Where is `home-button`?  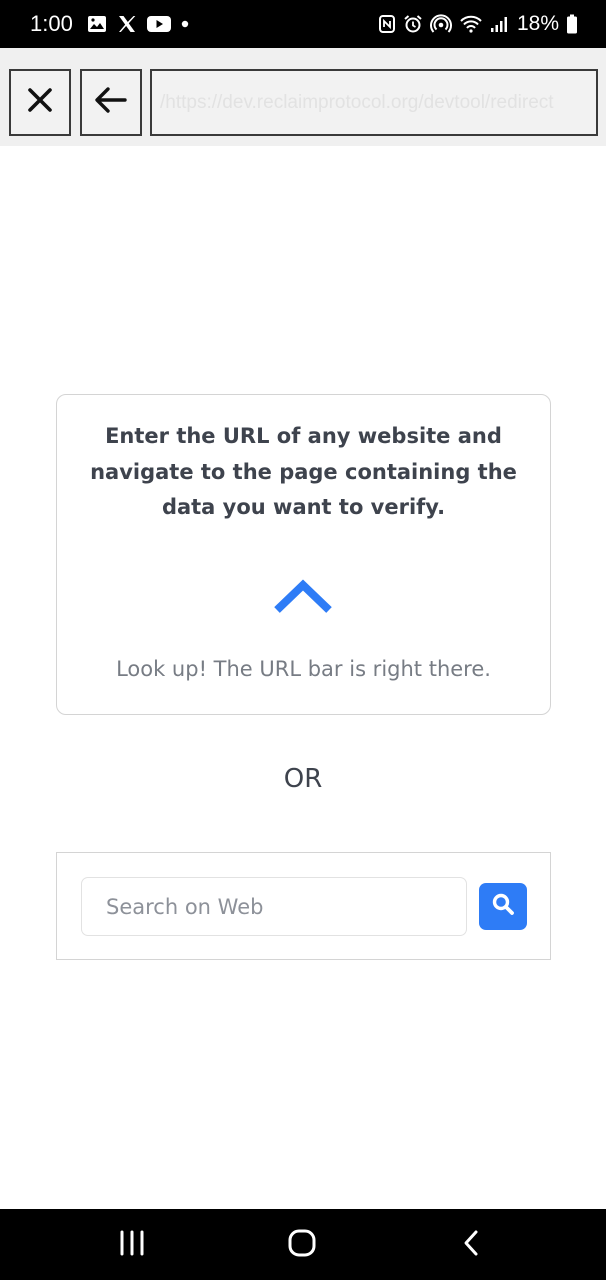
home-button is located at coordinates (302, 1245).